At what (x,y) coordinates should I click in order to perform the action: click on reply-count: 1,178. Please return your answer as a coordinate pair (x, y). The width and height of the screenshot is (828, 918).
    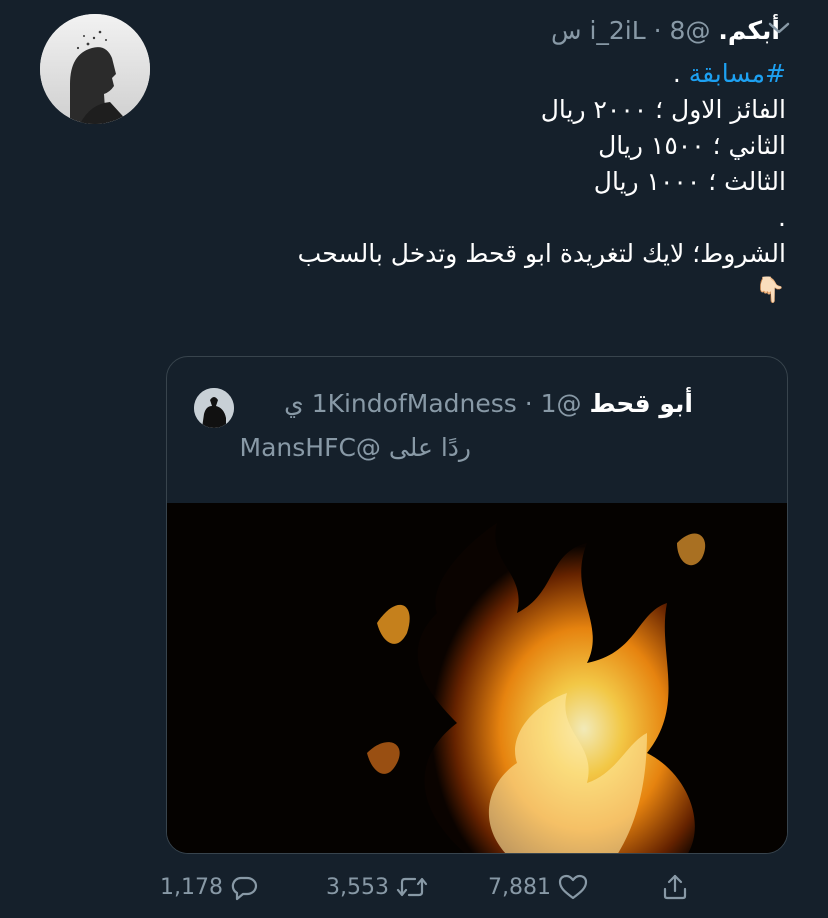
    Looking at the image, I should click on (191, 887).